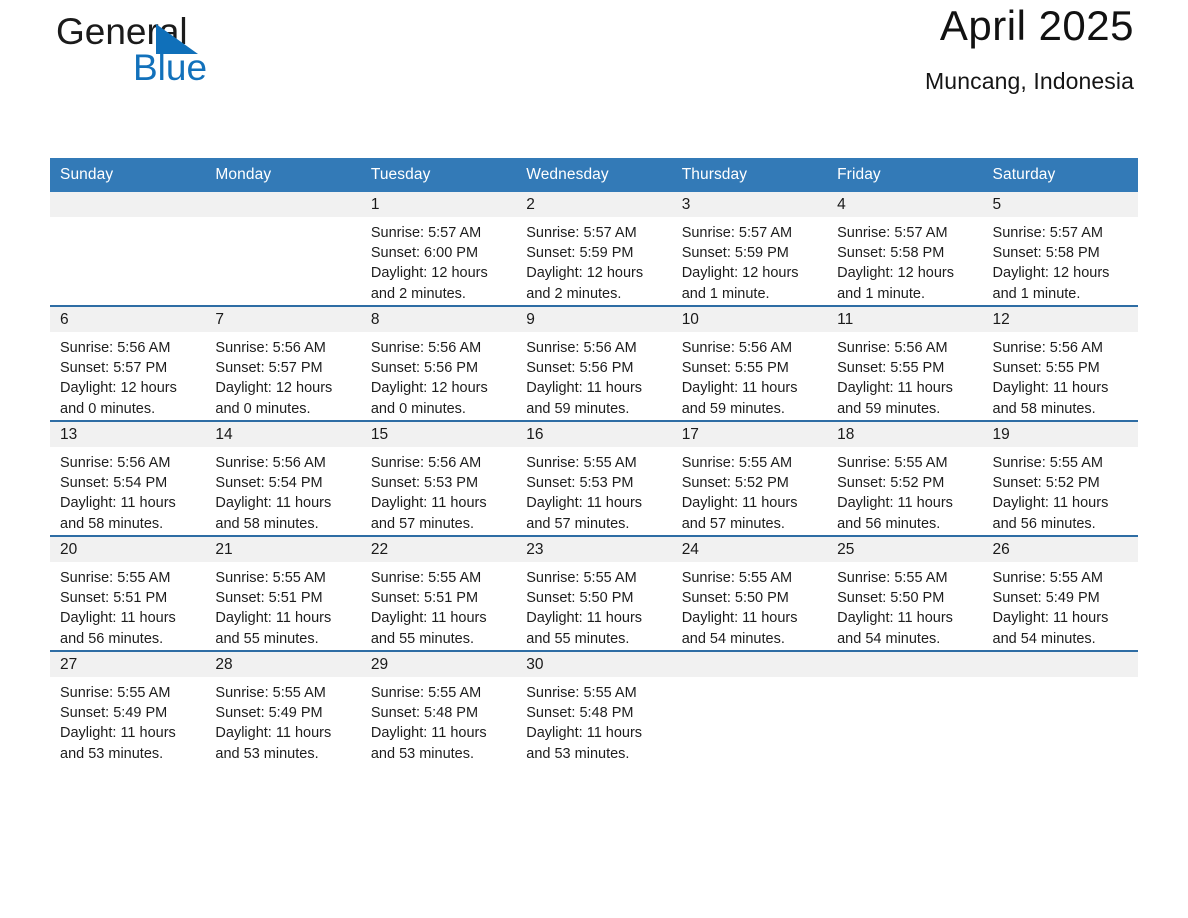 The height and width of the screenshot is (918, 1188). Describe the element at coordinates (594, 204) in the screenshot. I see `day-number: 2` at that location.